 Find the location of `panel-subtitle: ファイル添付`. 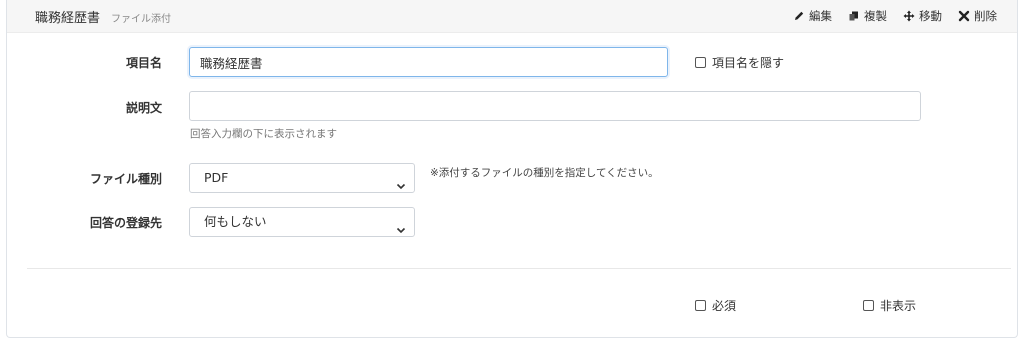

panel-subtitle: ファイル添付 is located at coordinates (141, 19).